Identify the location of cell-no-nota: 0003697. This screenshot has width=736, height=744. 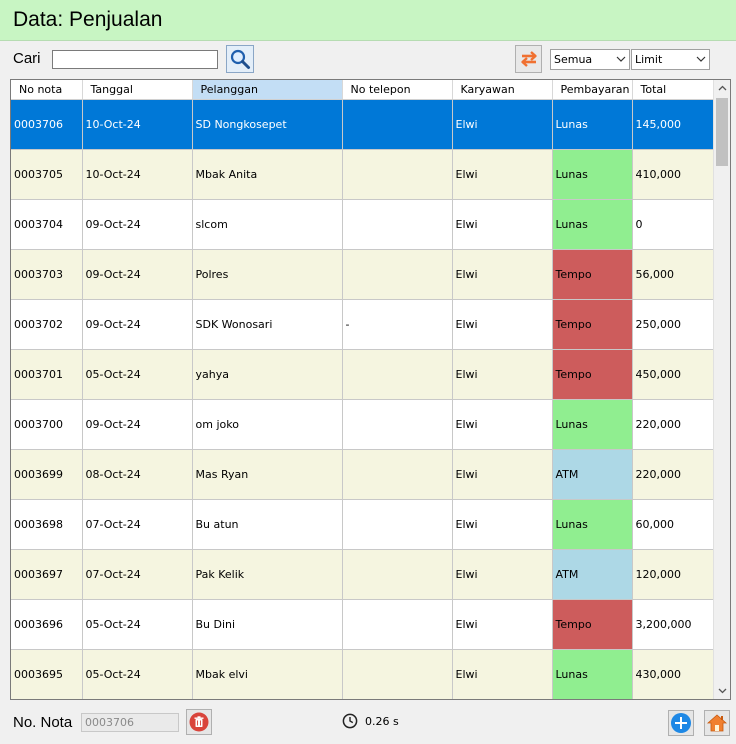
(47, 574).